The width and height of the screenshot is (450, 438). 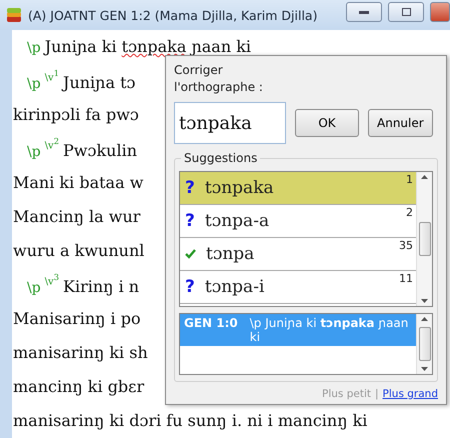 What do you see at coordinates (298, 188) in the screenshot?
I see `suggestion-item: ? tɔnpaka 1` at bounding box center [298, 188].